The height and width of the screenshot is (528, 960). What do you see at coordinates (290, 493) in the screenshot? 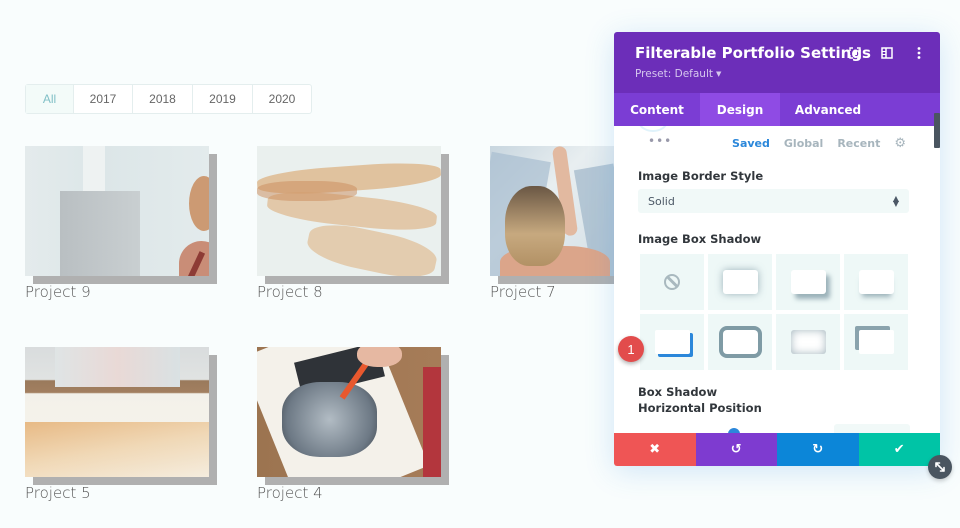
I see `portfolio-title: Project 4` at bounding box center [290, 493].